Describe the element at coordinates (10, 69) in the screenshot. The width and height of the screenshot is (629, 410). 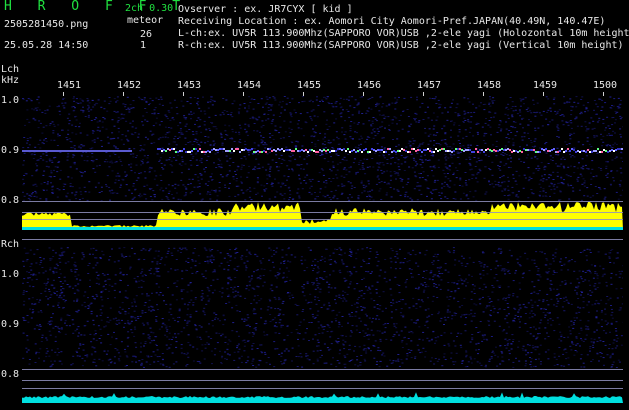
I see `lch-label: Lch` at that location.